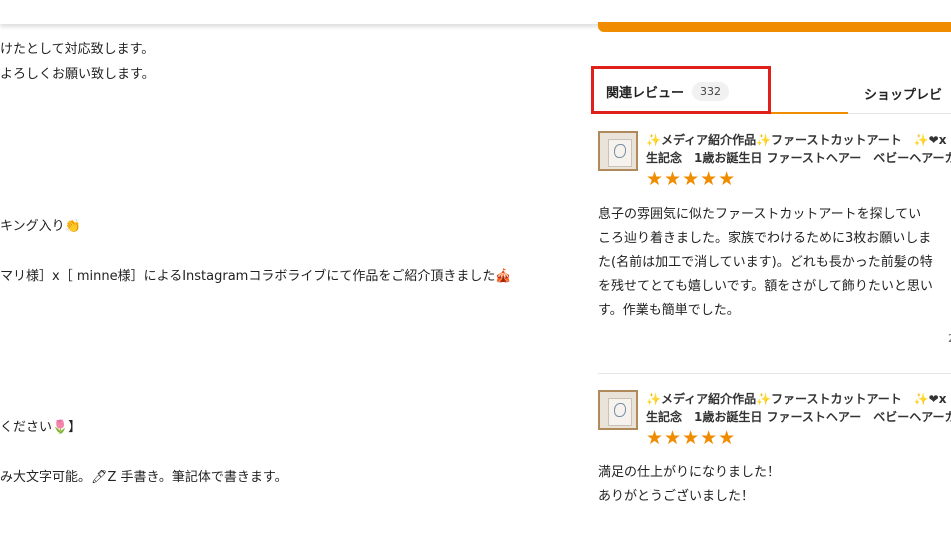 This screenshot has height=535, width=951. What do you see at coordinates (899, 113) in the screenshot?
I see `tab-divider` at bounding box center [899, 113].